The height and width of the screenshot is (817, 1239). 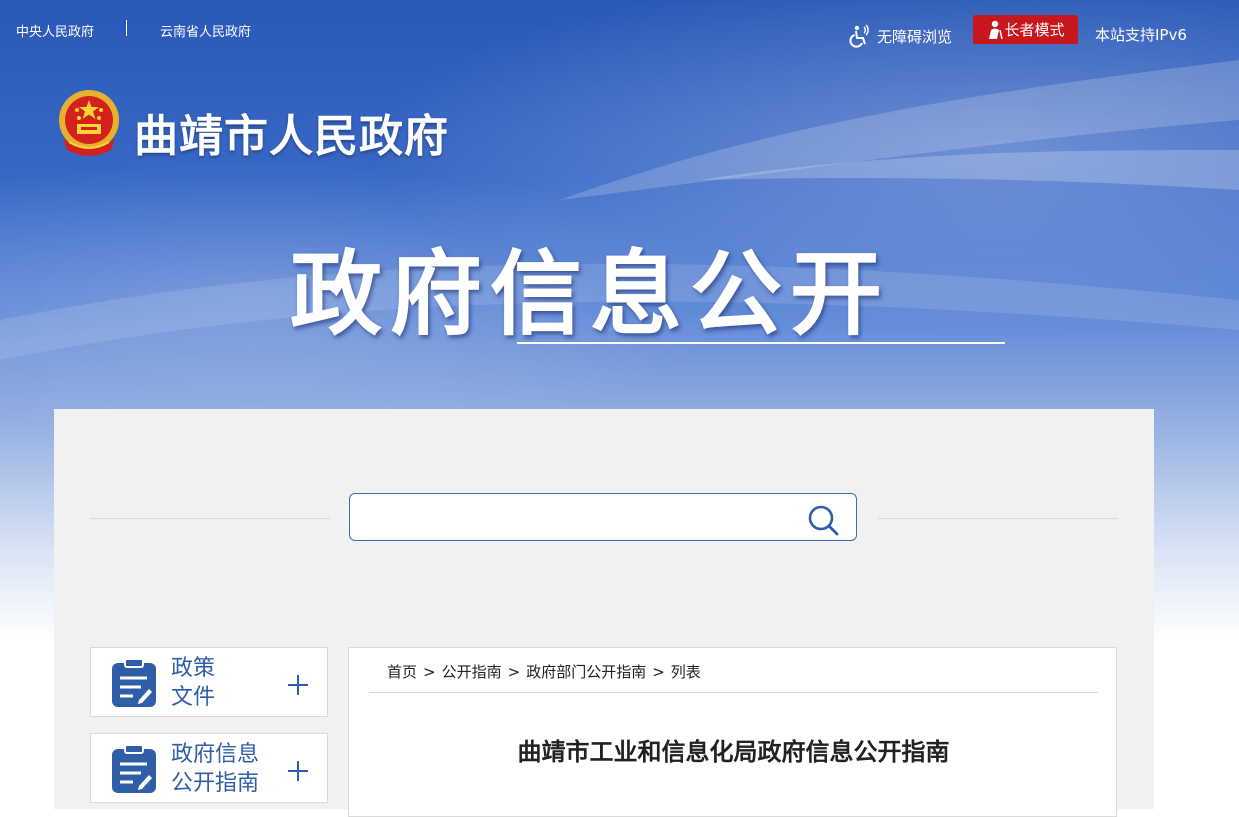 I want to click on breadcrumb-list-link: 列表, so click(x=686, y=672).